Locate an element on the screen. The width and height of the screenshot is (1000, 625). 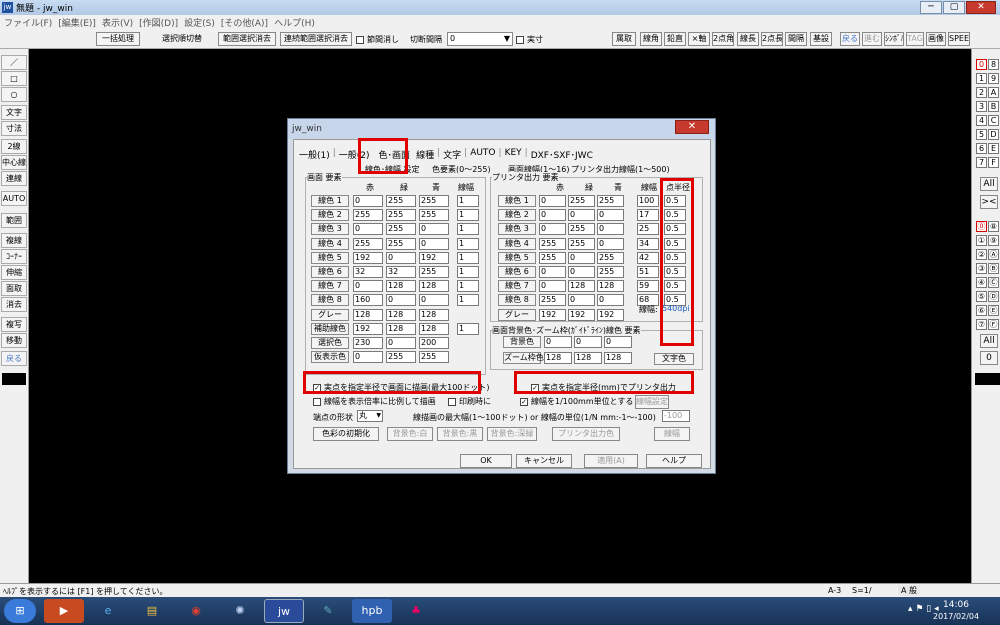
line-length-button: 線長 is located at coordinates (748, 39).